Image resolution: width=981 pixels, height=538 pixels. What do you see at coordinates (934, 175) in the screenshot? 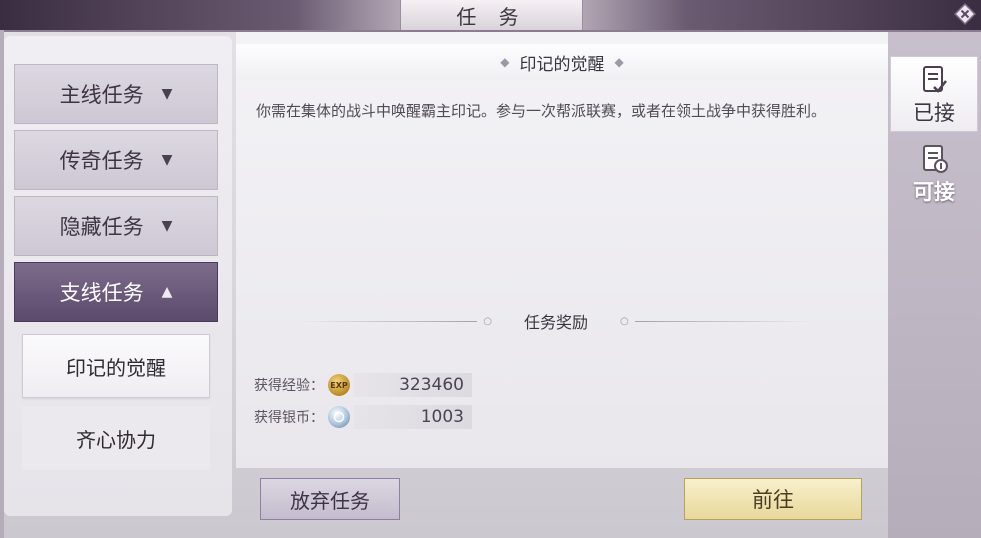
I see `tab-available: 可接` at bounding box center [934, 175].